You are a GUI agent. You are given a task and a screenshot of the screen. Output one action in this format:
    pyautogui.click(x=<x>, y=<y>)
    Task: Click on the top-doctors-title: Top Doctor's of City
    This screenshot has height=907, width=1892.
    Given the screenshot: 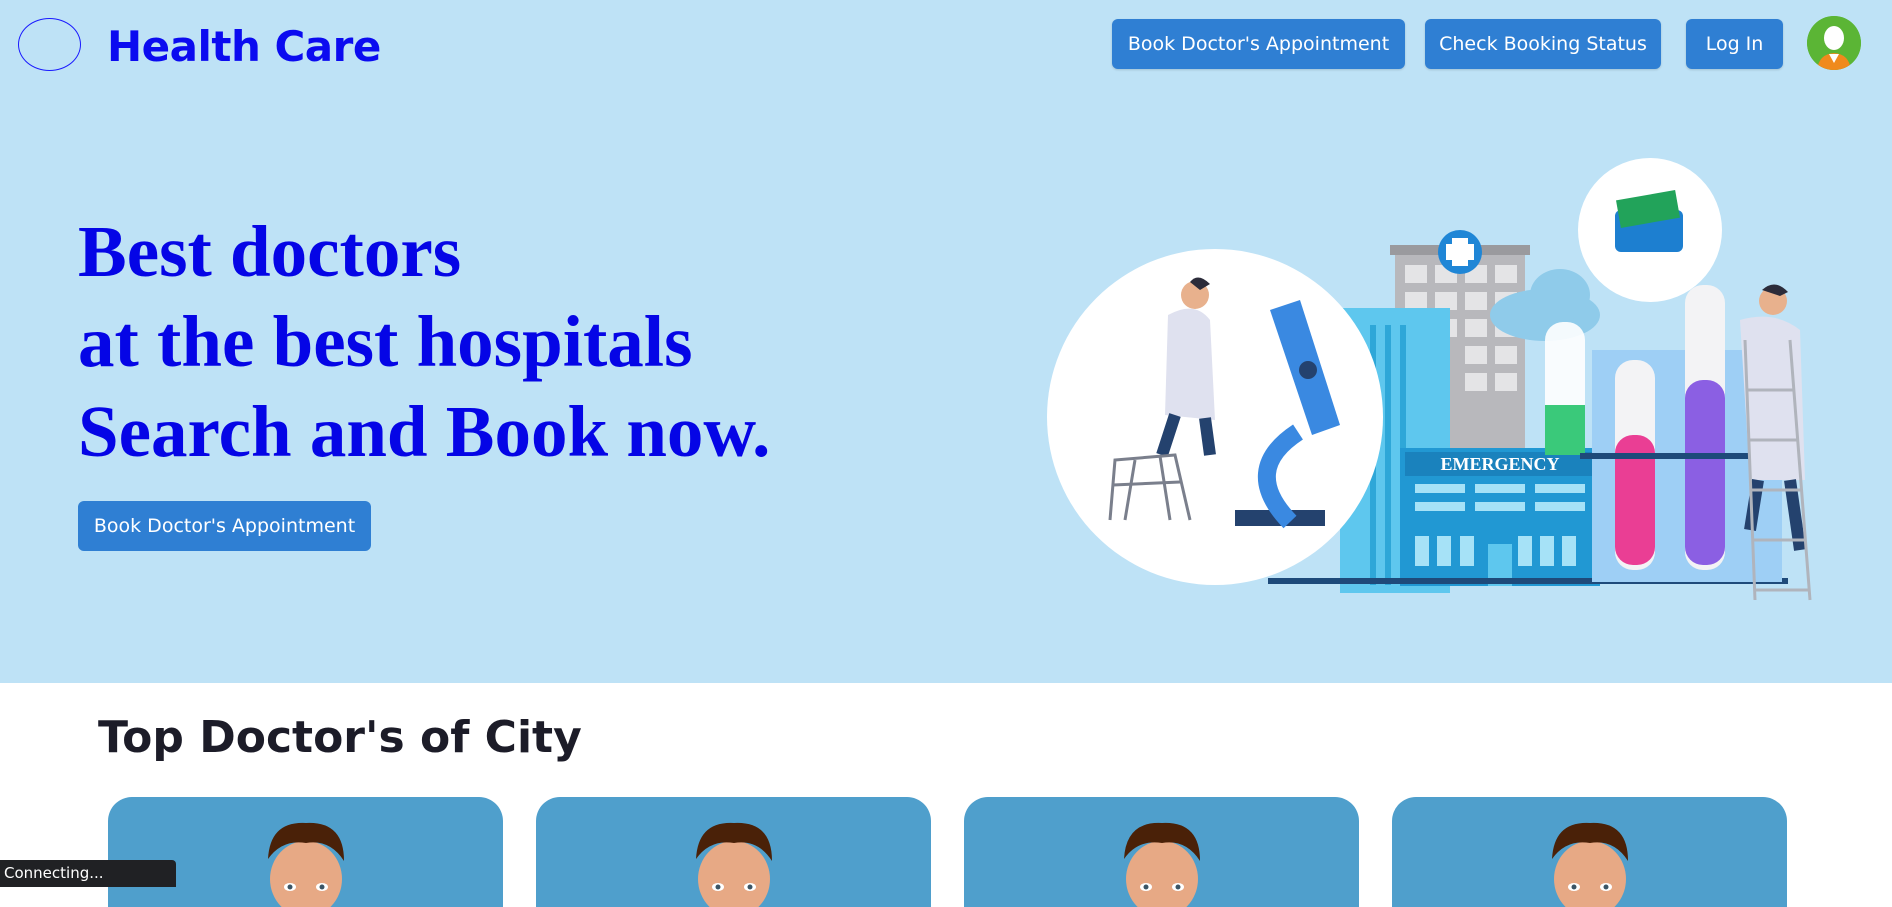 What is the action you would take?
    pyautogui.click(x=340, y=737)
    